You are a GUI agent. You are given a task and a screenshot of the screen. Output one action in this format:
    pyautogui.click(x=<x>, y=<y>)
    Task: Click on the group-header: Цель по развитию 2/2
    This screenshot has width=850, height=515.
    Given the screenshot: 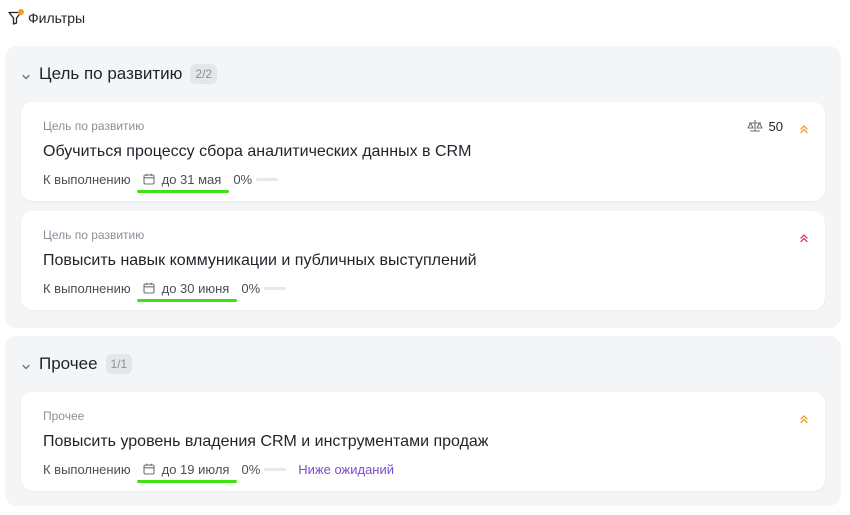 What is the action you would take?
    pyautogui.click(x=119, y=74)
    